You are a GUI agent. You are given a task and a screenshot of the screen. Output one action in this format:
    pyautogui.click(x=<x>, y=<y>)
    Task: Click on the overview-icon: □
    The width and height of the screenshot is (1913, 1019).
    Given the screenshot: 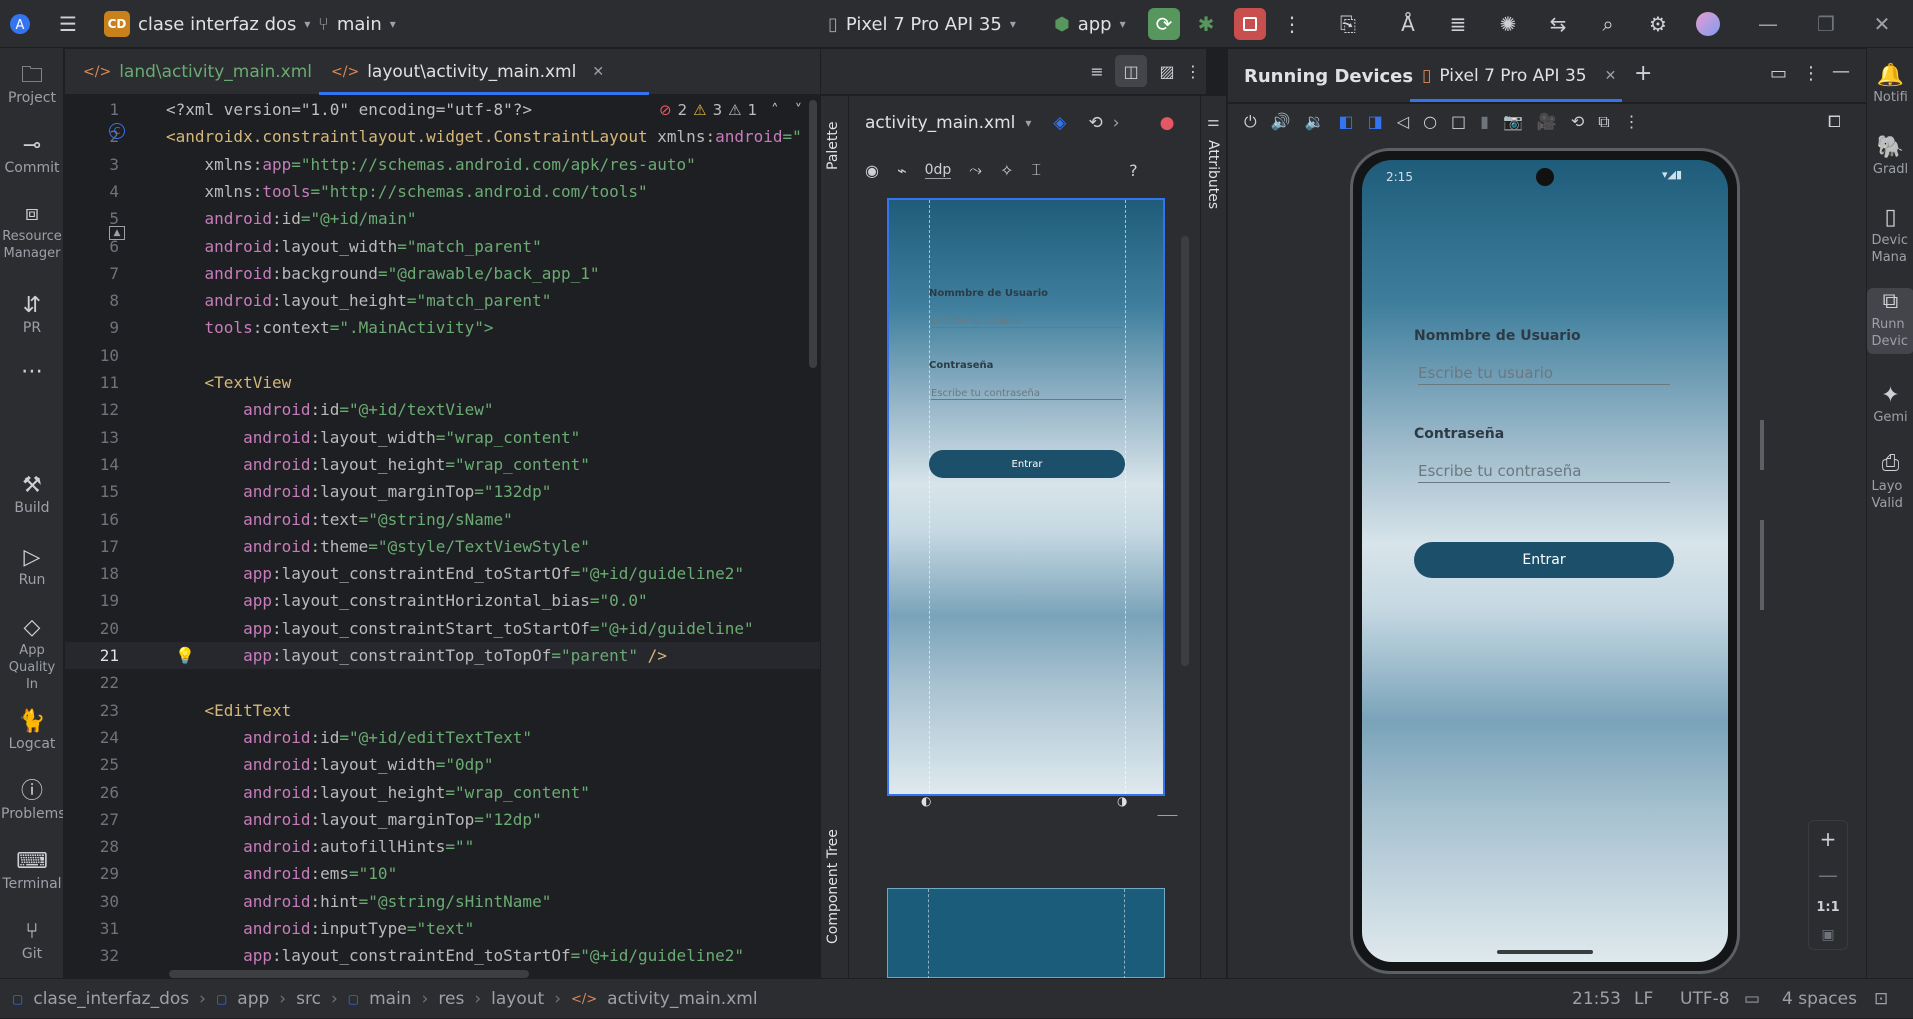 What is the action you would take?
    pyautogui.click(x=1458, y=122)
    